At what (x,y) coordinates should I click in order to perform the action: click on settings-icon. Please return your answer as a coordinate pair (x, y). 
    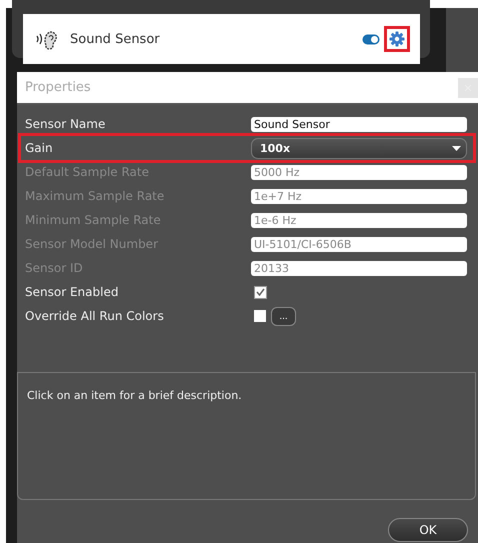
    Looking at the image, I should click on (397, 39).